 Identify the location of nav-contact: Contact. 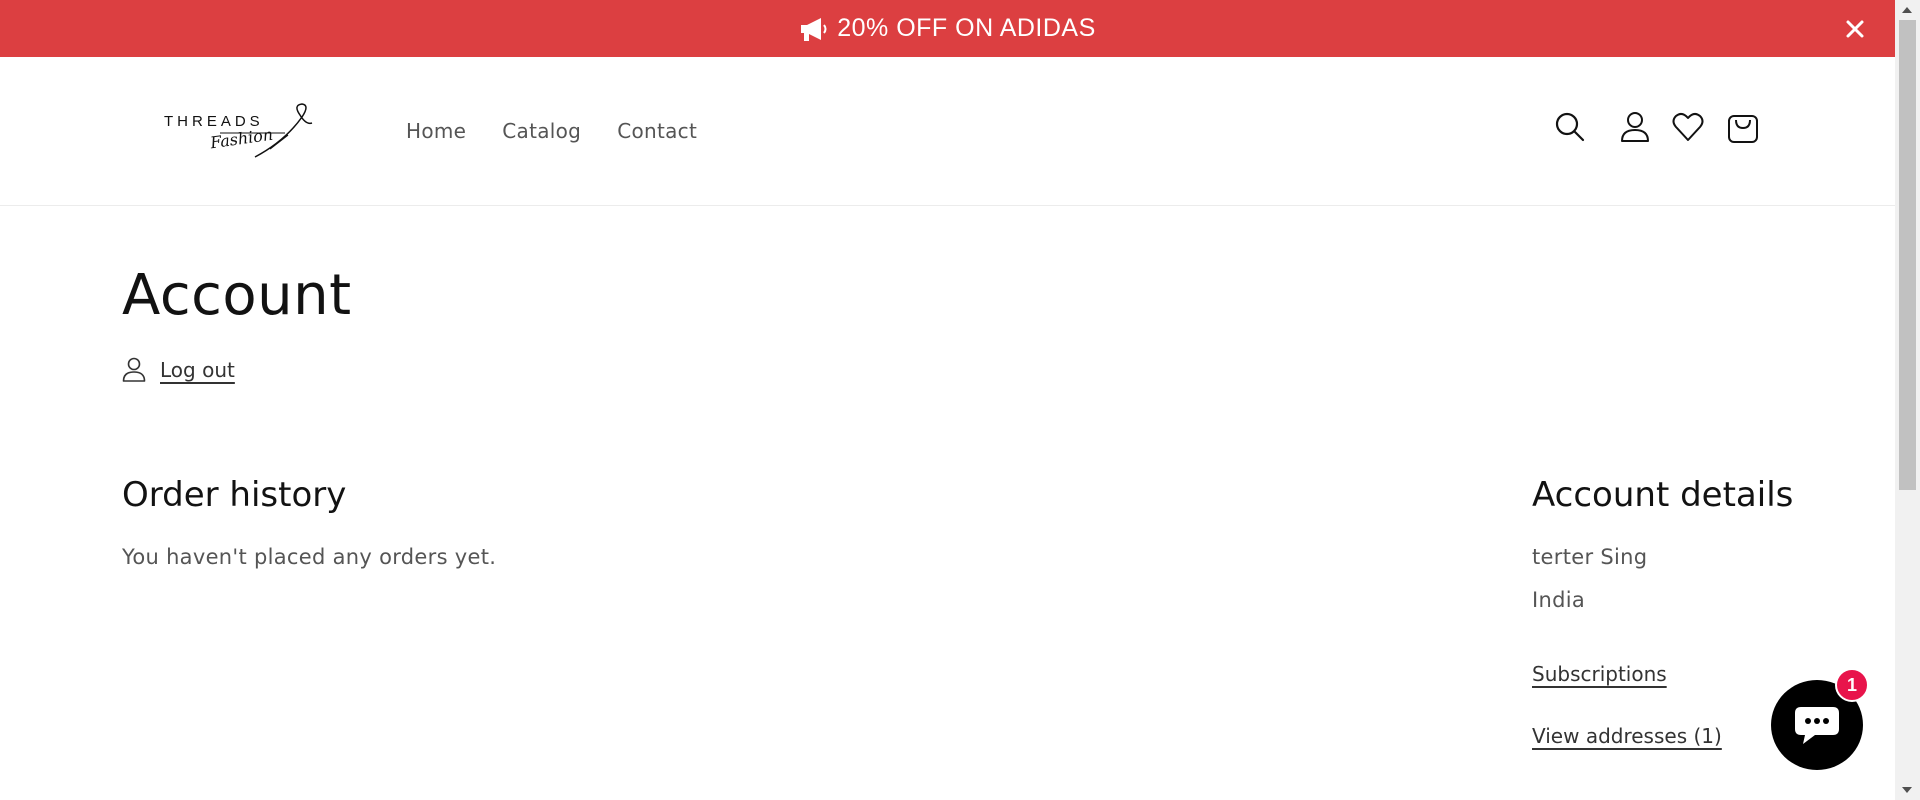
(657, 131).